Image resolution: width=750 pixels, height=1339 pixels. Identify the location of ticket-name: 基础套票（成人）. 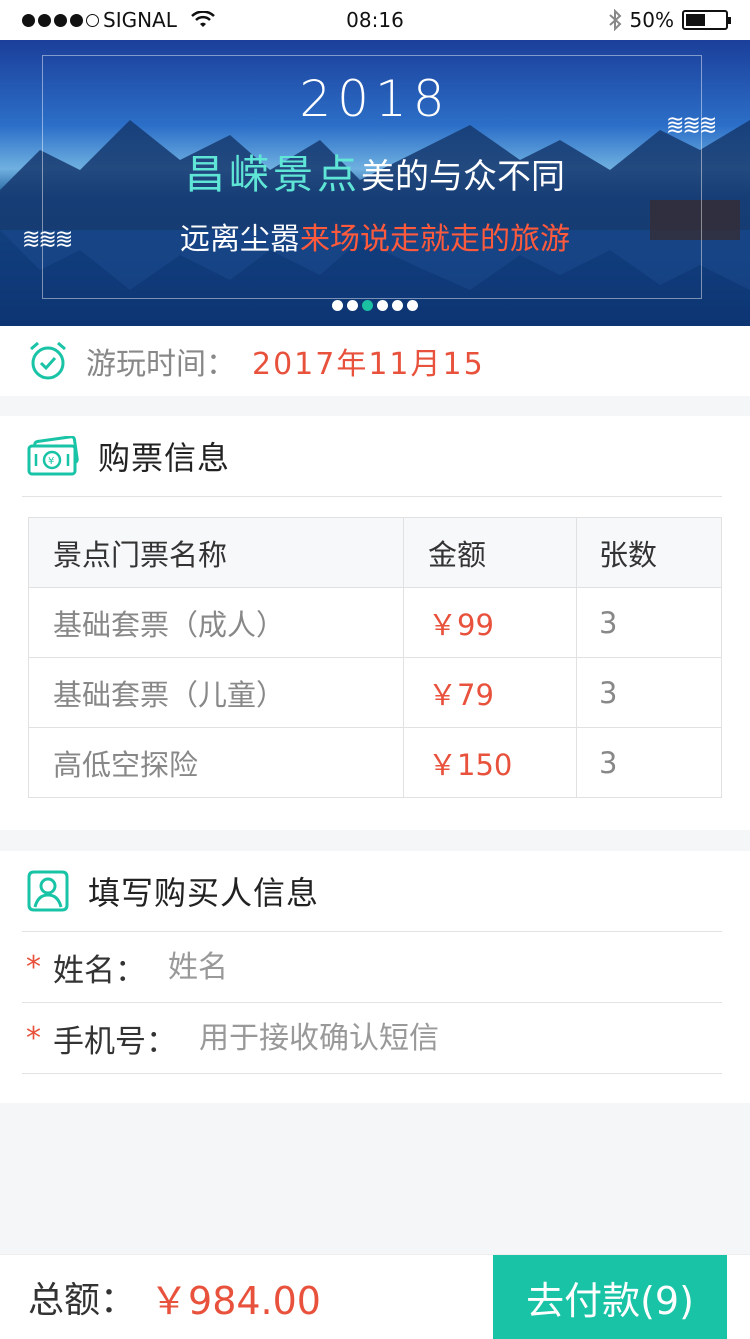
(216, 622).